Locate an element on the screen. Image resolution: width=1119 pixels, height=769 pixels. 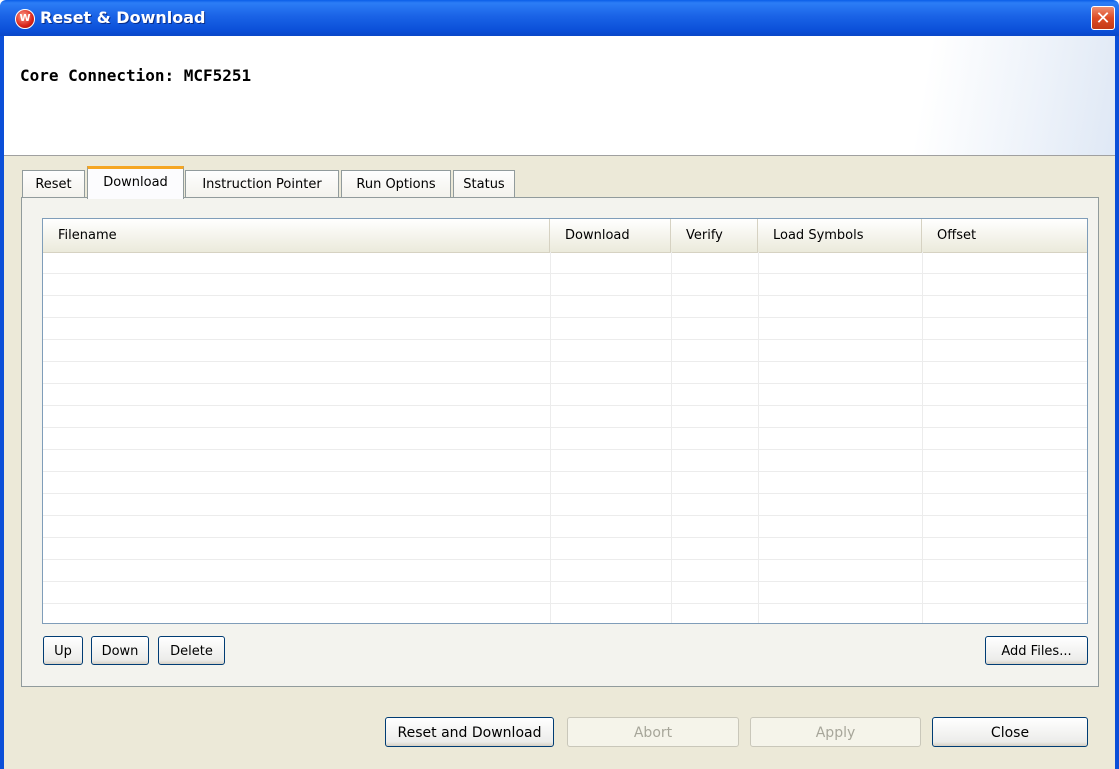
window-title: Reset & Download is located at coordinates (123, 17).